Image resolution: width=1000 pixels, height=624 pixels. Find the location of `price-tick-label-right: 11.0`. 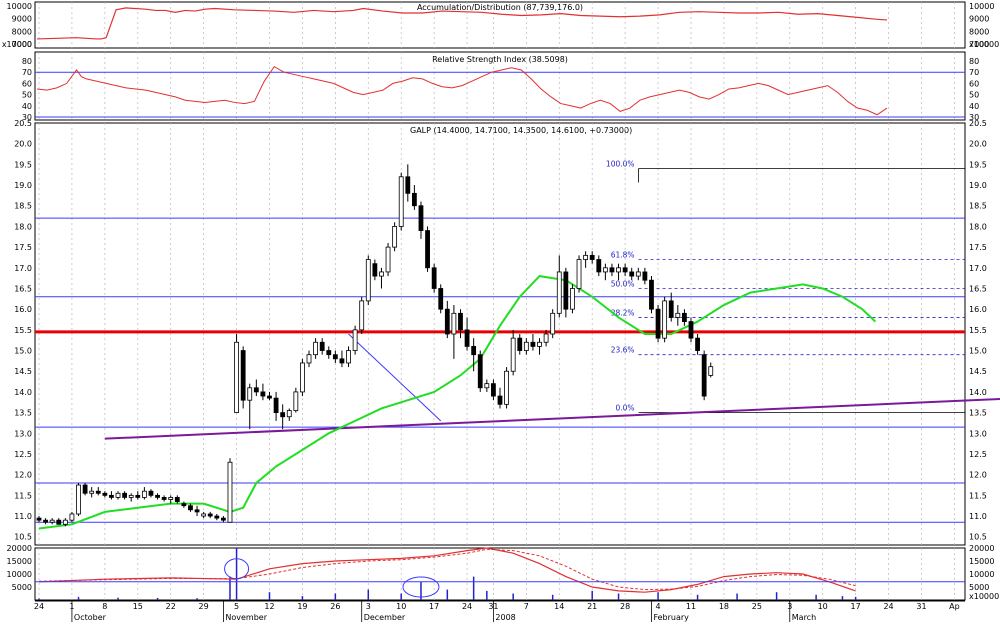

price-tick-label-right: 11.0 is located at coordinates (978, 516).